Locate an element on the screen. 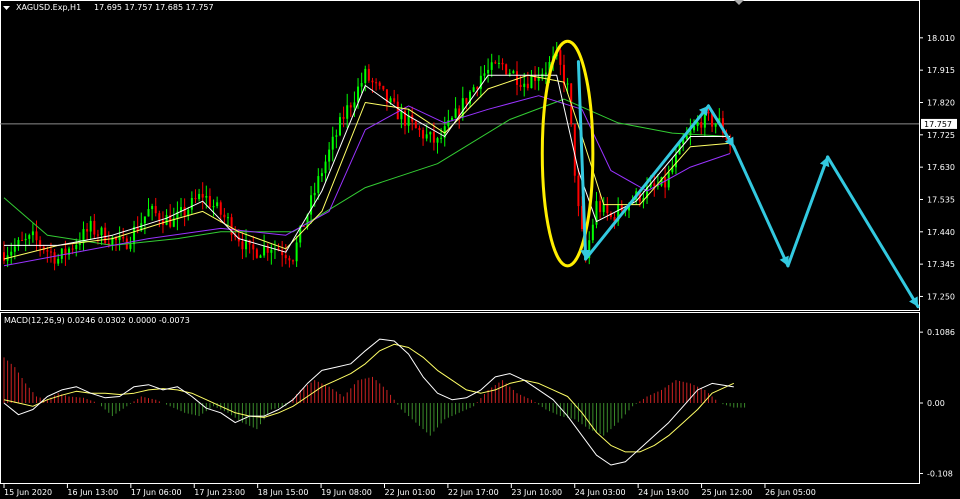  time-tick-label: 17 Jun 06:00 is located at coordinates (156, 492).